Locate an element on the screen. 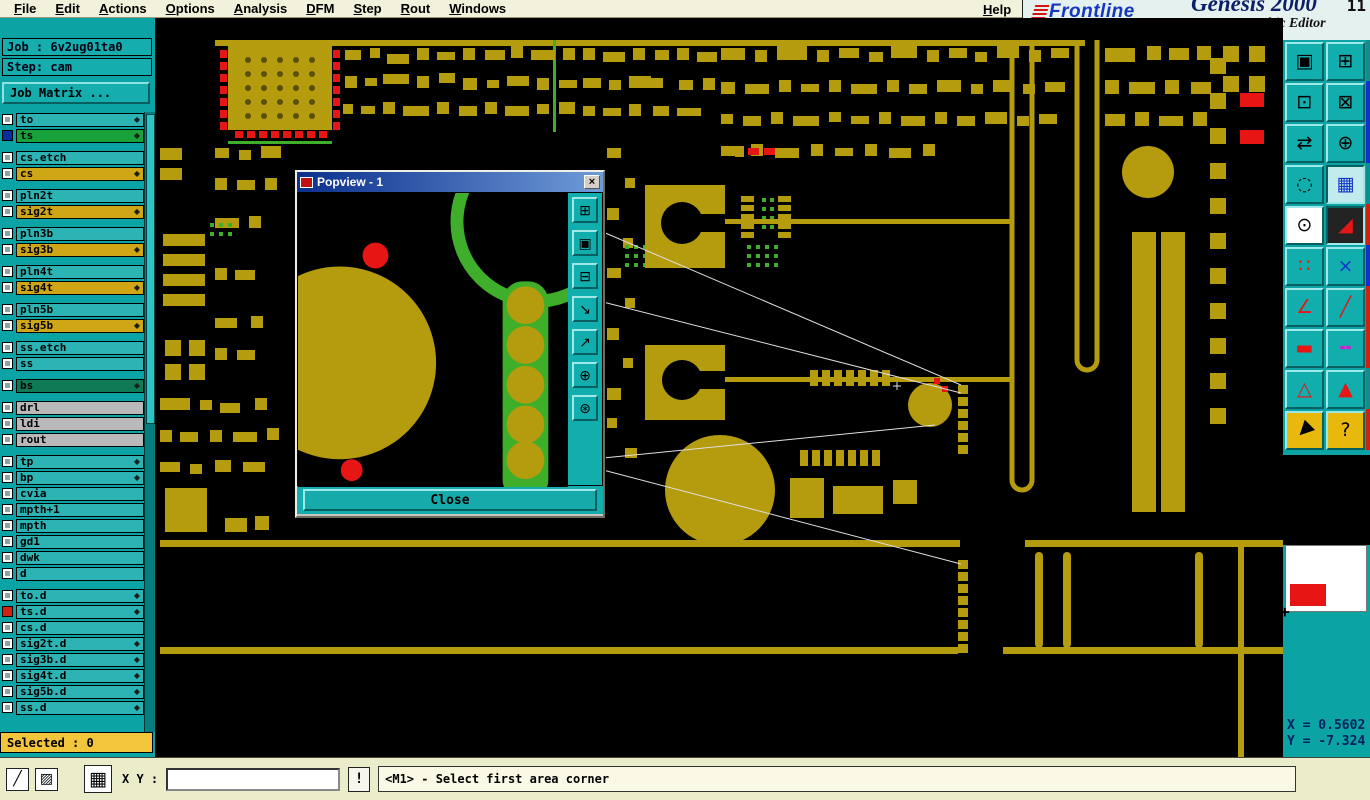  popview-pan-button: ⊕ is located at coordinates (585, 375).